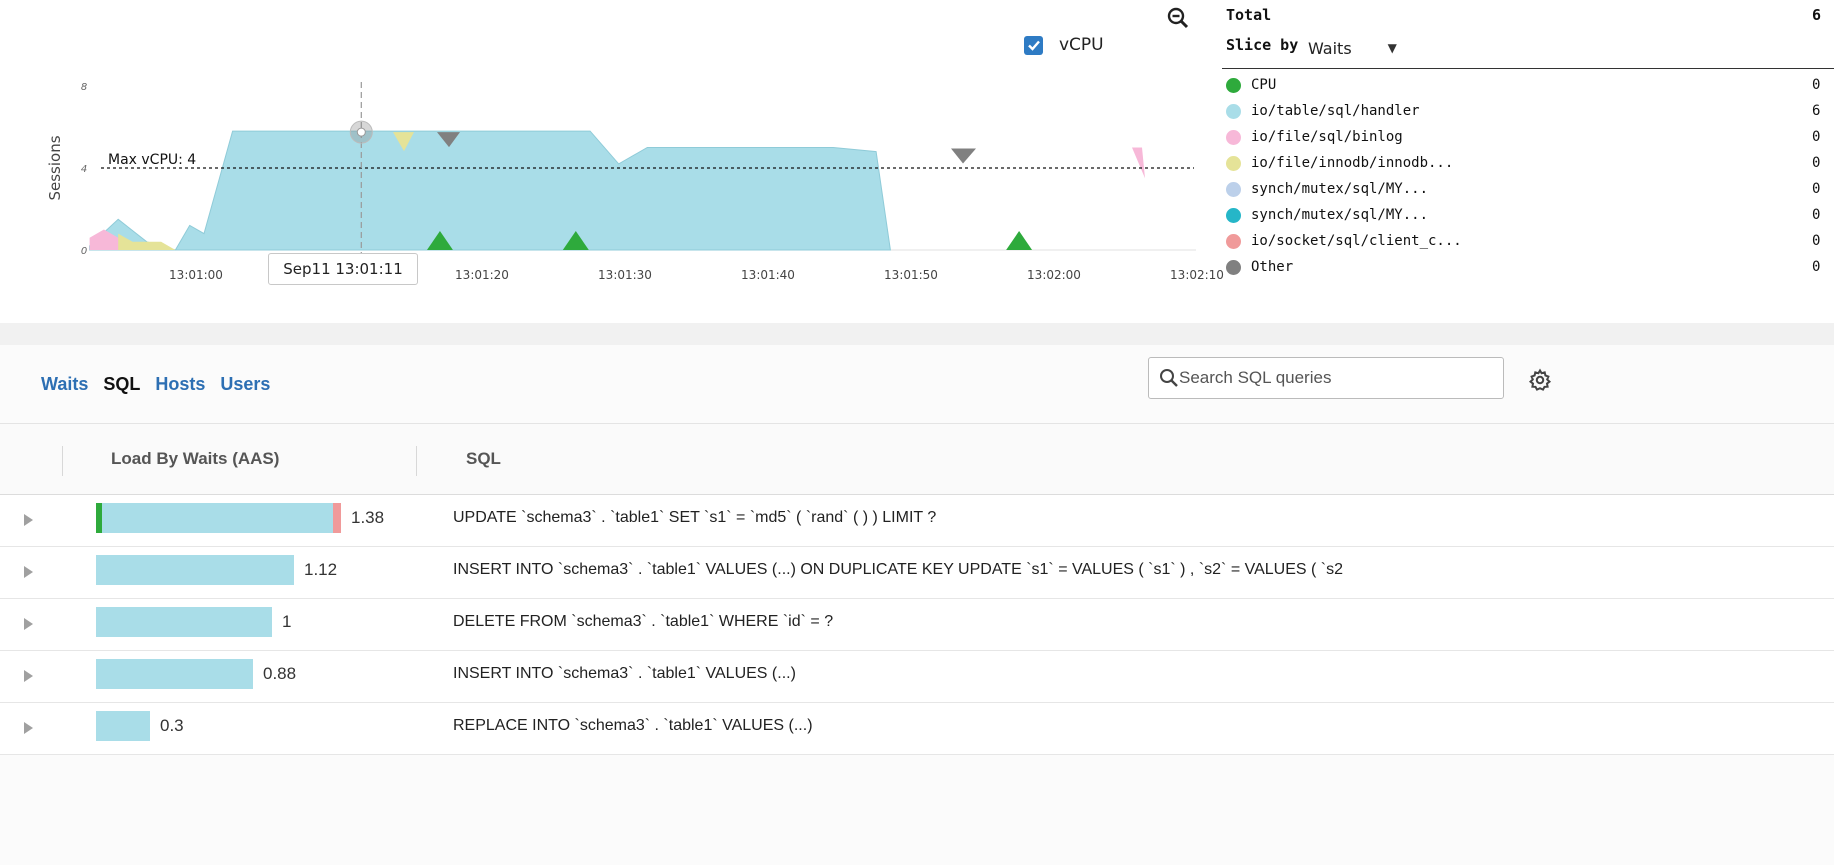  Describe the element at coordinates (1520, 111) in the screenshot. I see `legend-item: io/table/sql/handler 6` at that location.